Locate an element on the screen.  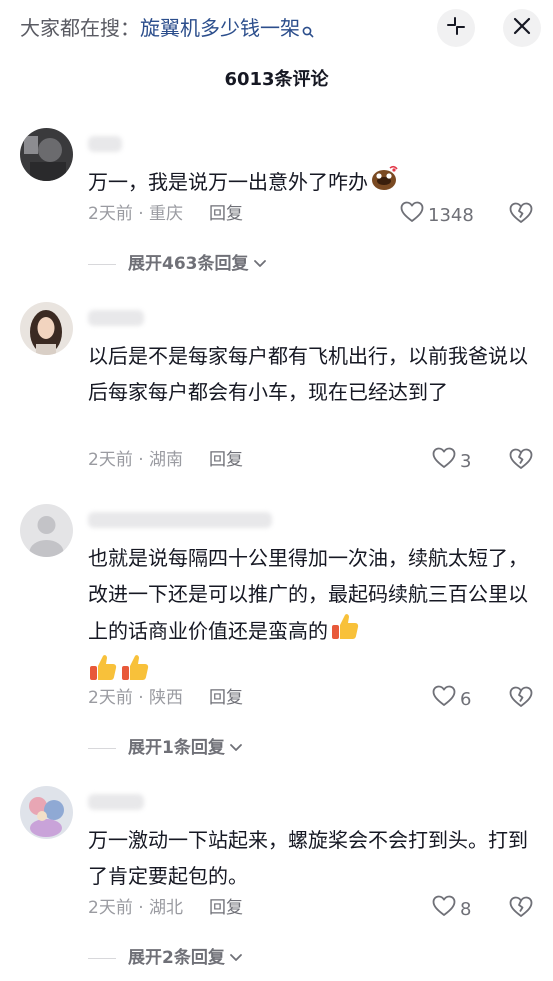
like-count: 1348 is located at coordinates (451, 215).